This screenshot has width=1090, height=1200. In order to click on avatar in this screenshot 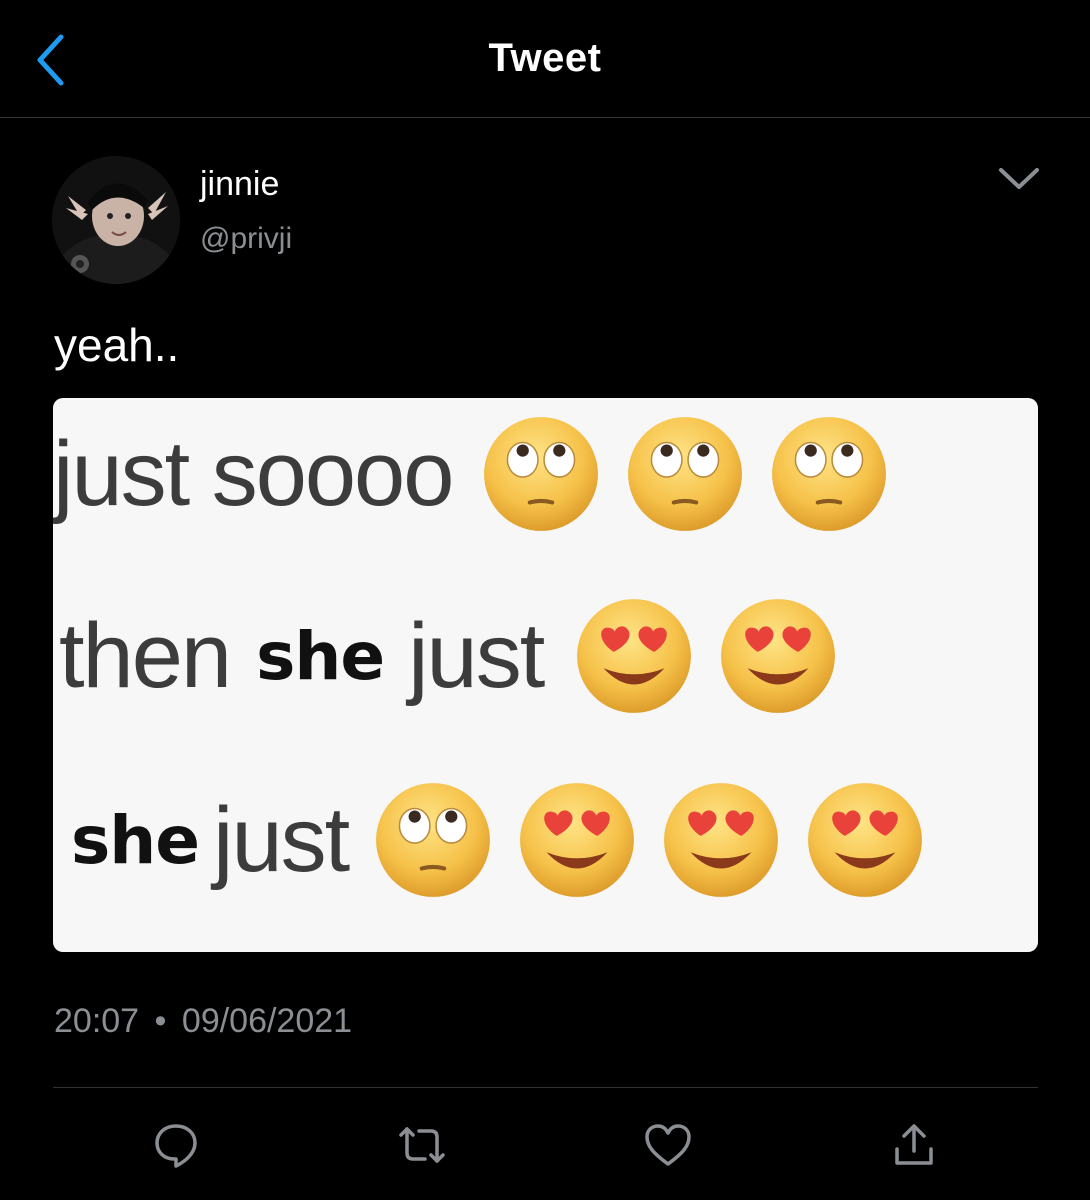, I will do `click(116, 220)`.